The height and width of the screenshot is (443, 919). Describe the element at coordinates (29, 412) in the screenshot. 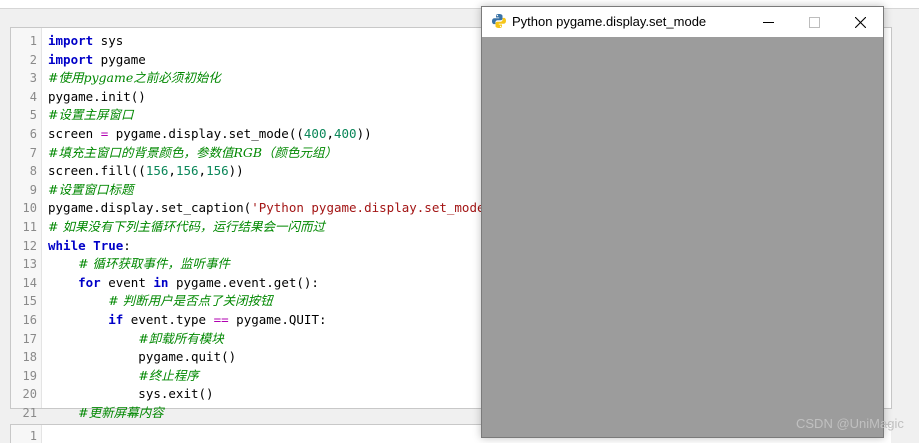

I see `line-number: 21` at that location.